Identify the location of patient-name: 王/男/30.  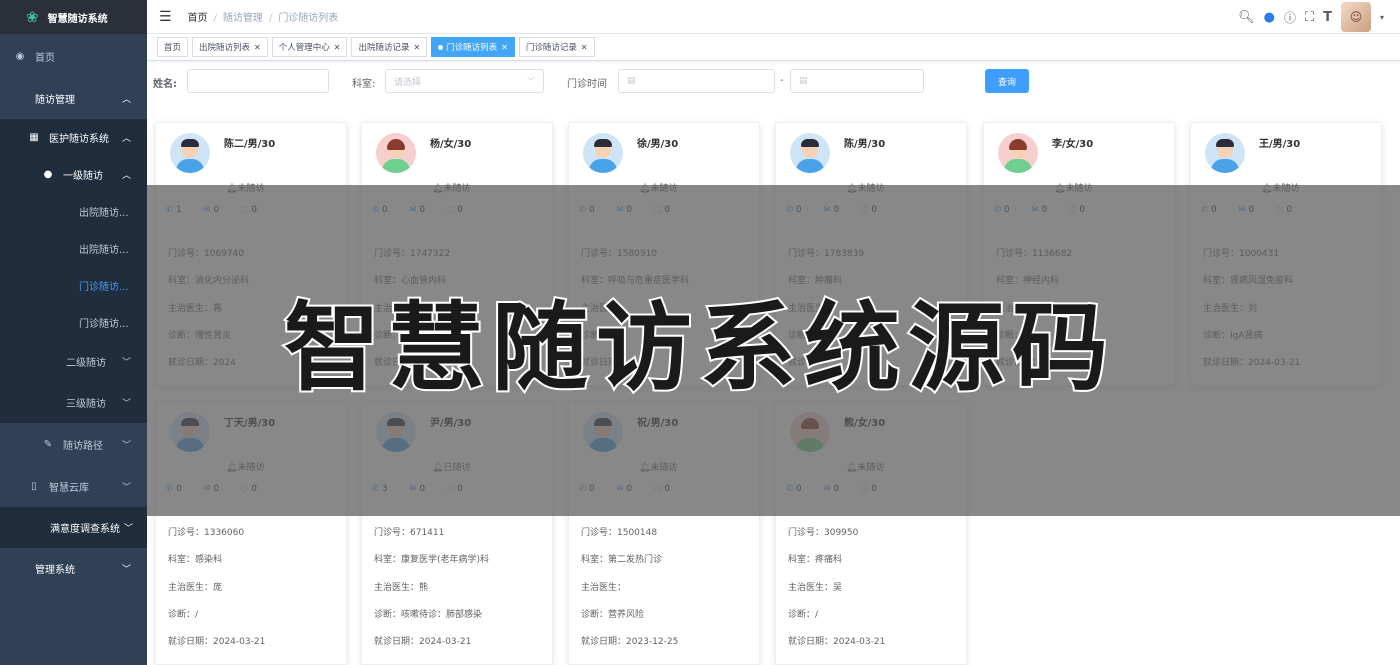
(1280, 144).